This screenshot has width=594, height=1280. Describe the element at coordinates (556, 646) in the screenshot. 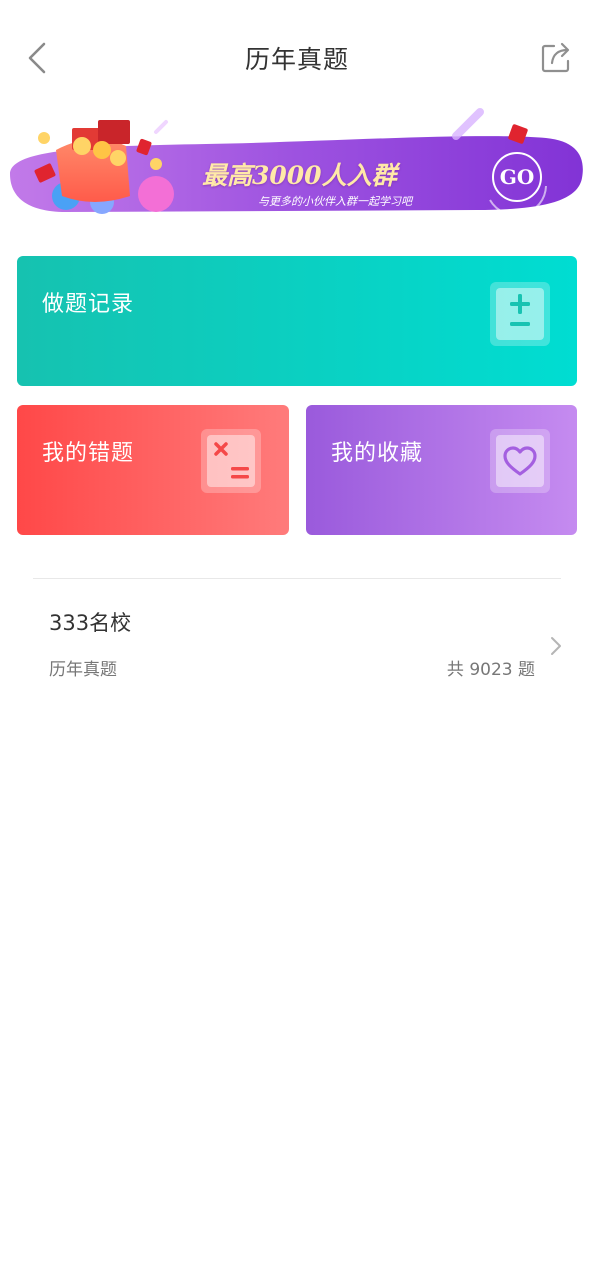

I see `chevron-right-icon` at that location.